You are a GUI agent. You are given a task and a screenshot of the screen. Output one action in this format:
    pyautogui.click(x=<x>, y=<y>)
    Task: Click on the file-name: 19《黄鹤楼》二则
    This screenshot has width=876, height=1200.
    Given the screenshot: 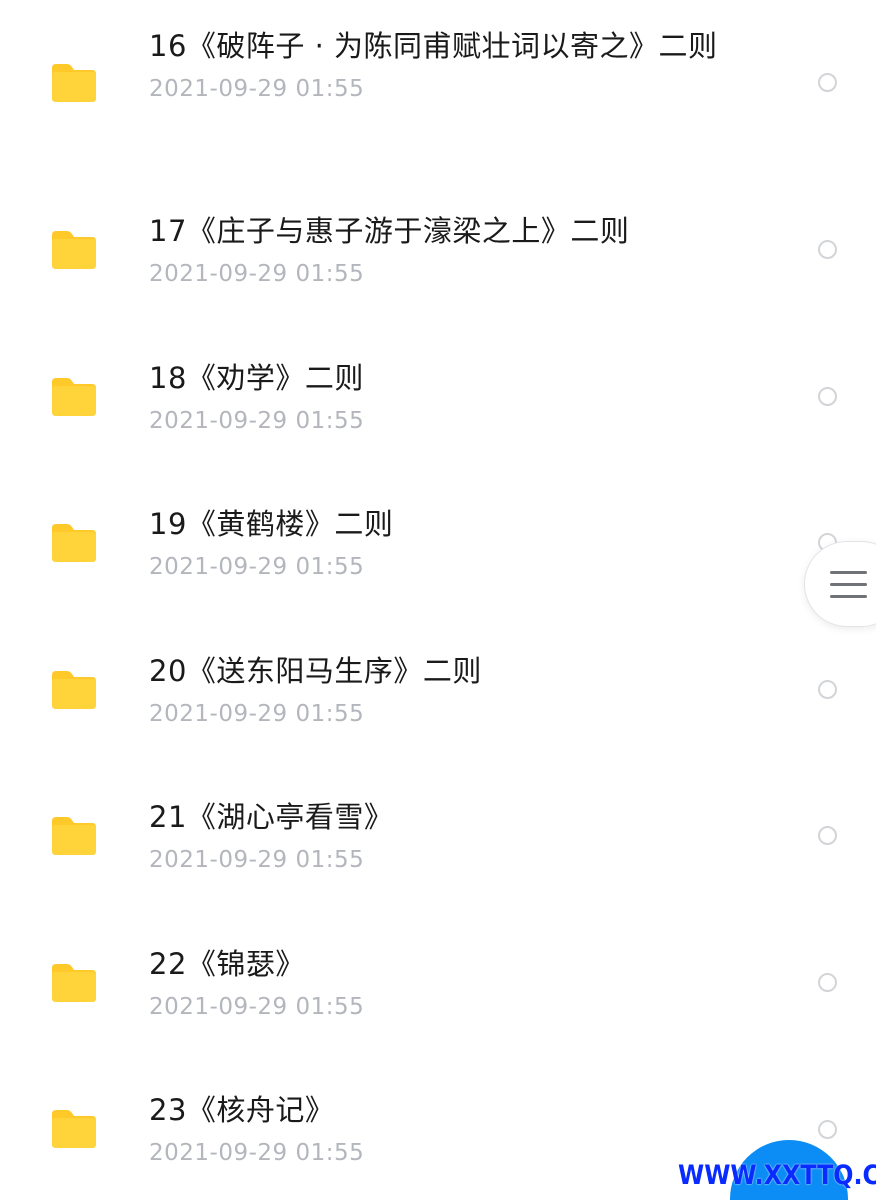 What is the action you would take?
    pyautogui.click(x=271, y=524)
    